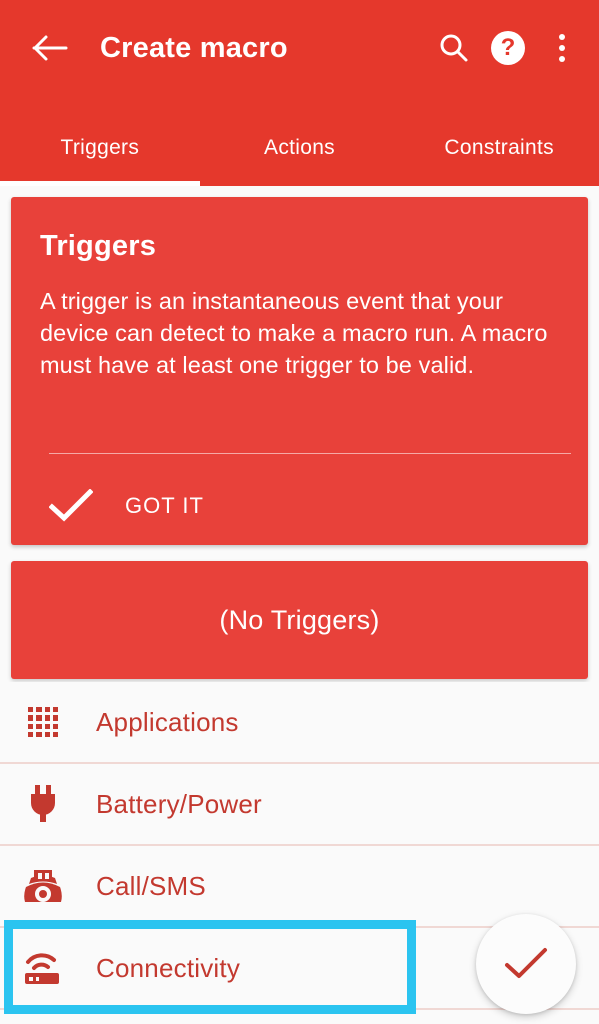 This screenshot has width=599, height=1024. I want to click on list-item-label: Connectivity, so click(168, 967).